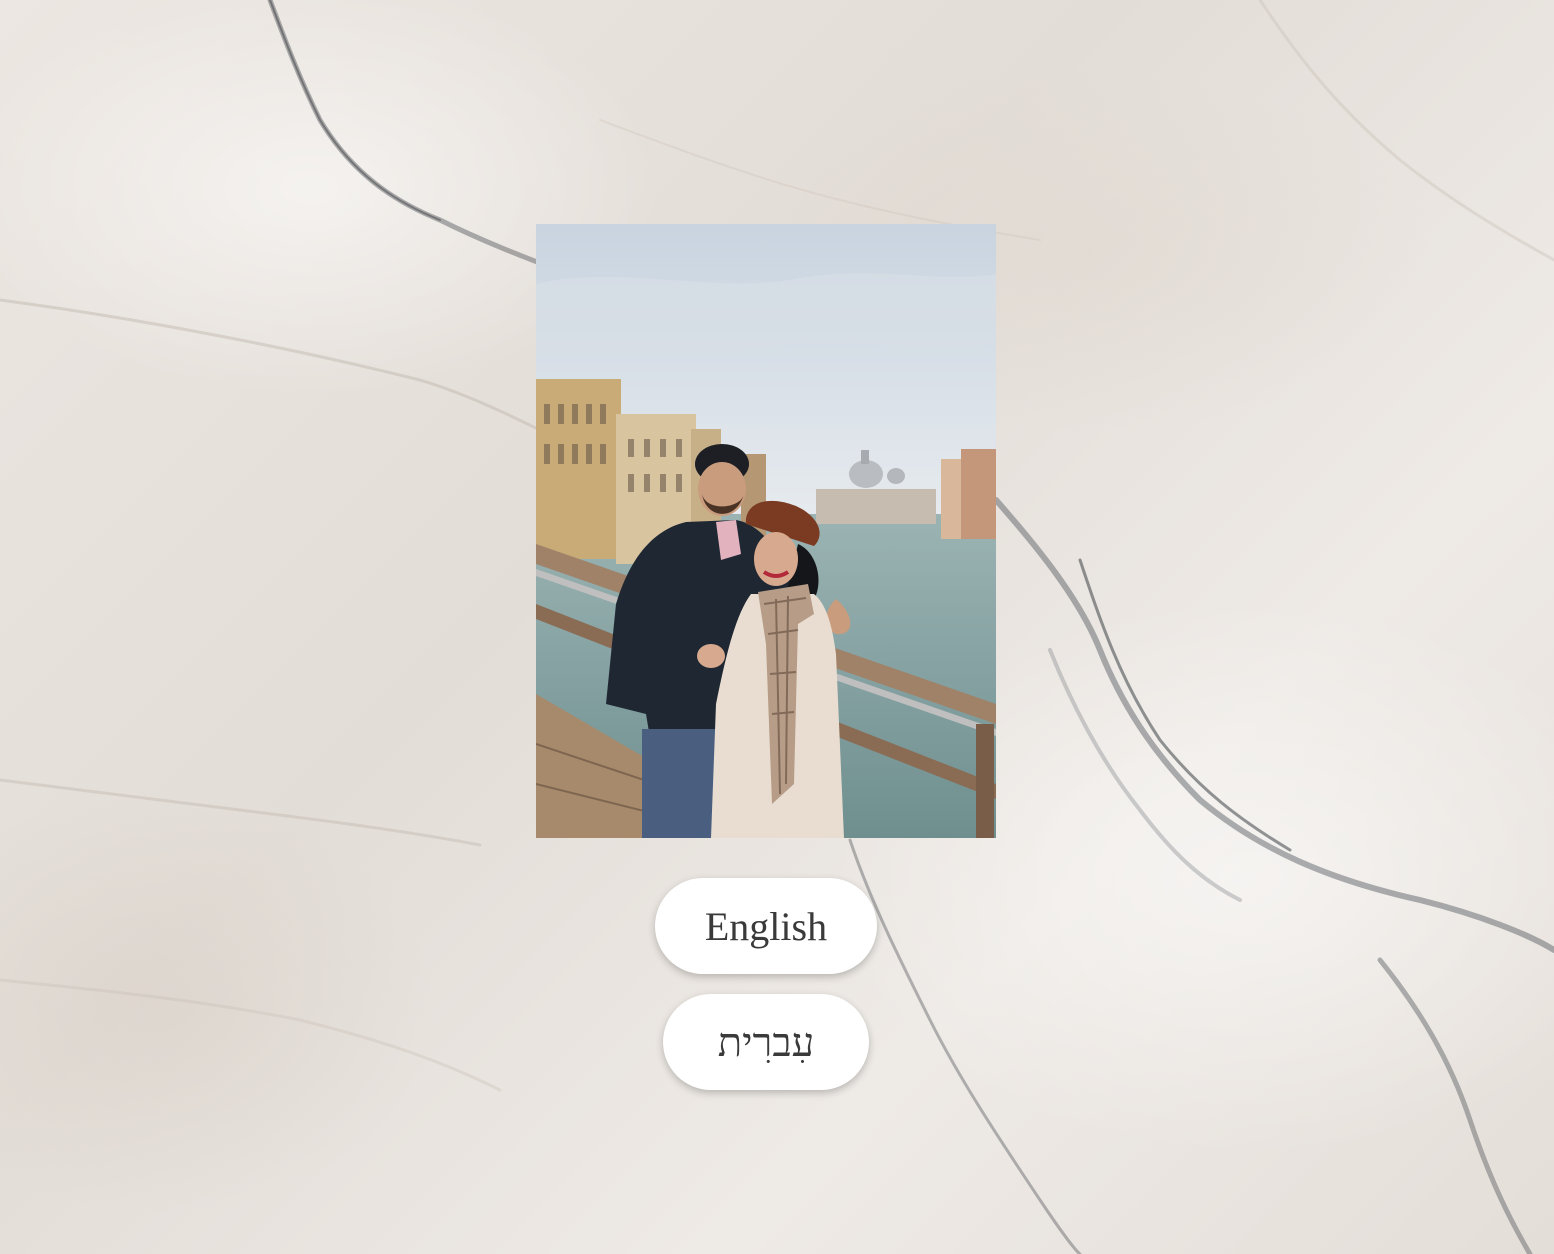 The image size is (1554, 1254). Describe the element at coordinates (766, 926) in the screenshot. I see `english-language-button: English` at that location.